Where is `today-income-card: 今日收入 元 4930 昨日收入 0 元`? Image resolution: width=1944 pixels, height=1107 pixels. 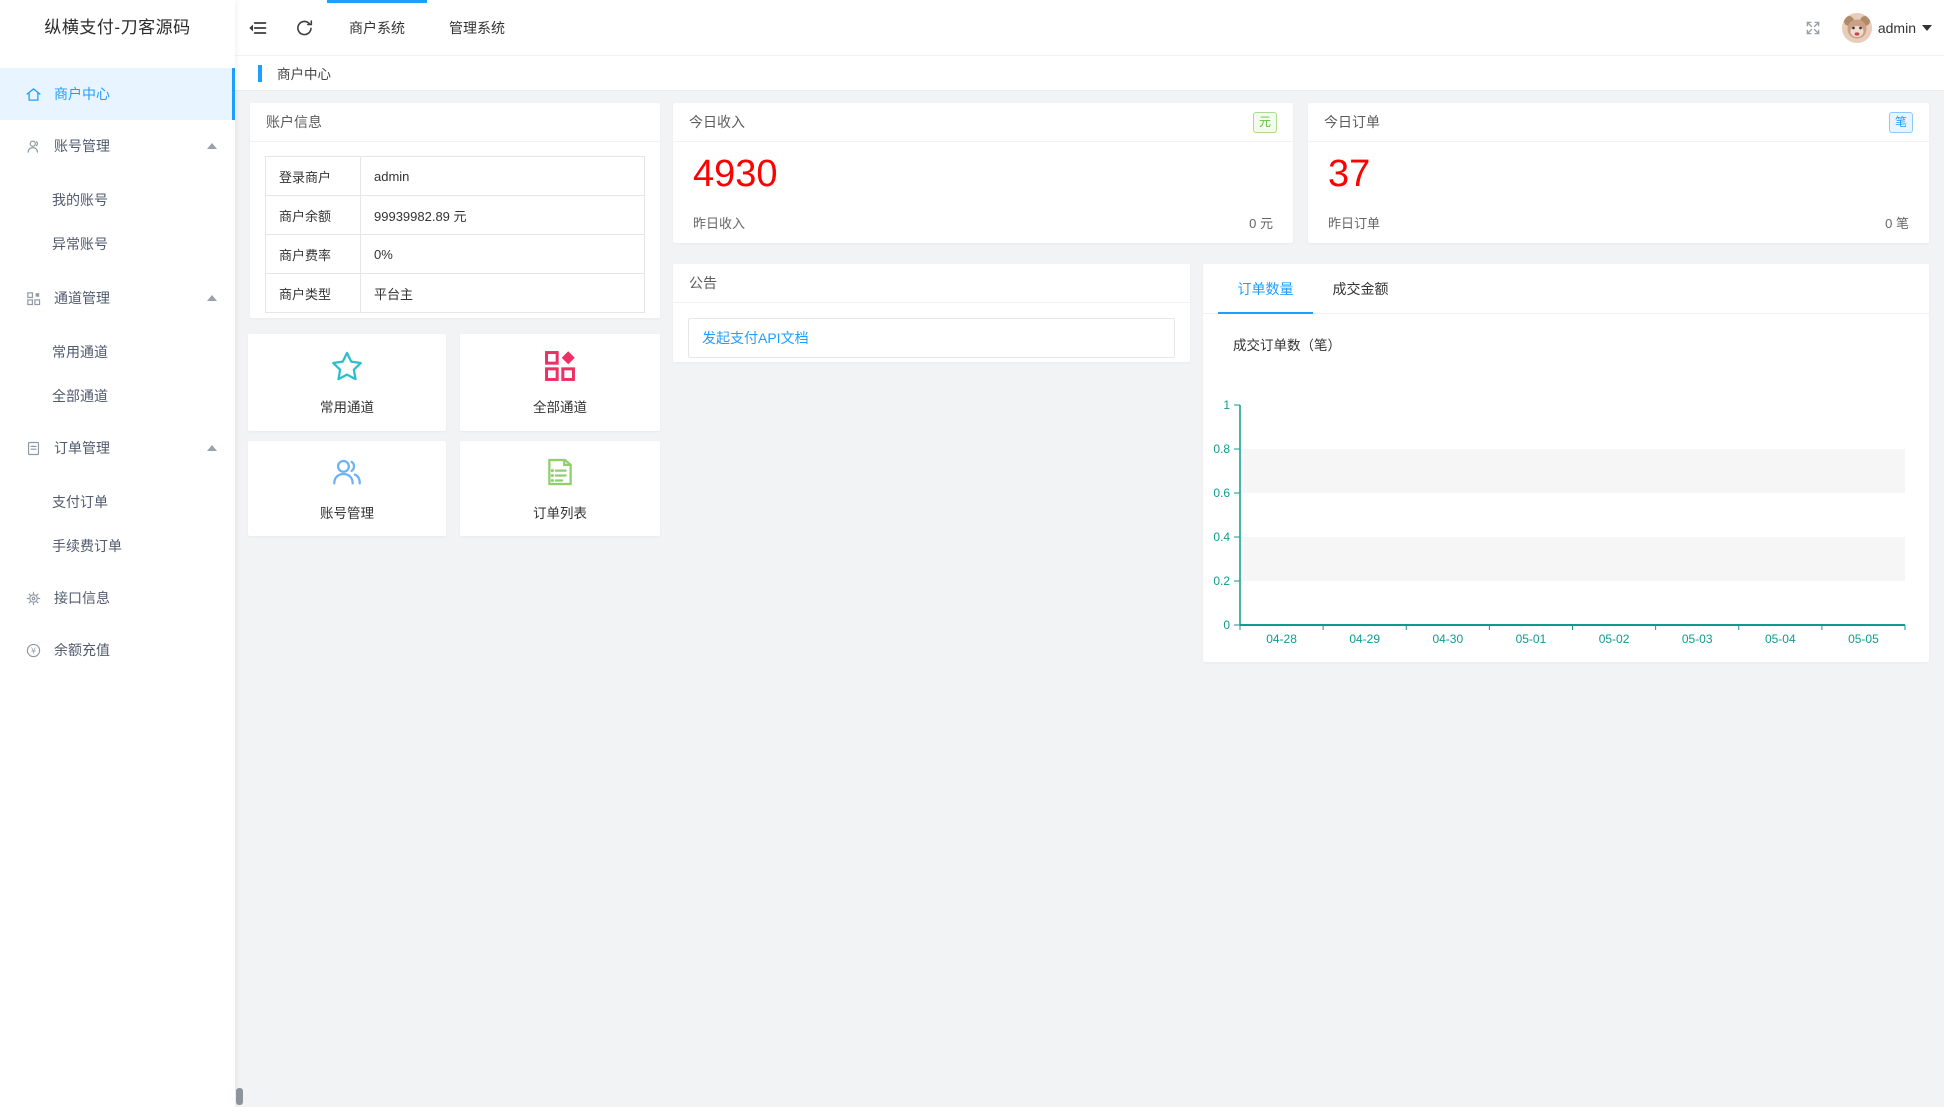
today-income-card: 今日收入 元 4930 昨日收入 0 元 is located at coordinates (983, 173).